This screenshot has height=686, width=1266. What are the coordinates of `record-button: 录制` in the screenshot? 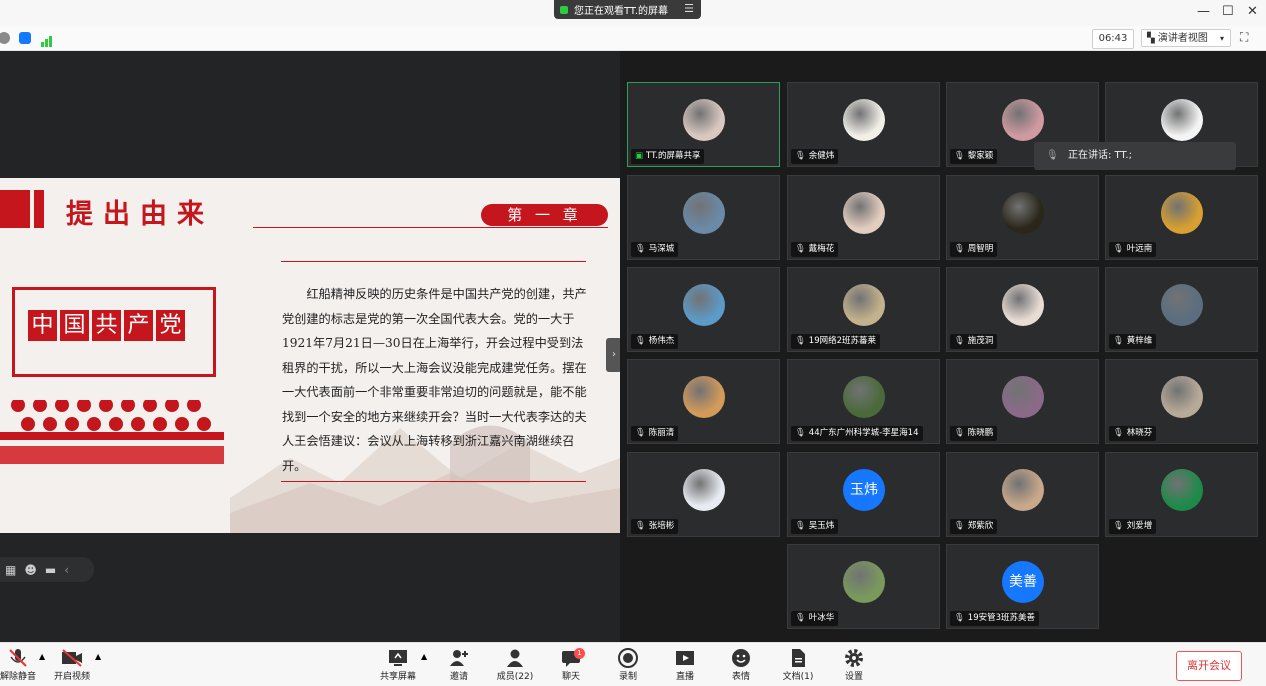 It's located at (628, 664).